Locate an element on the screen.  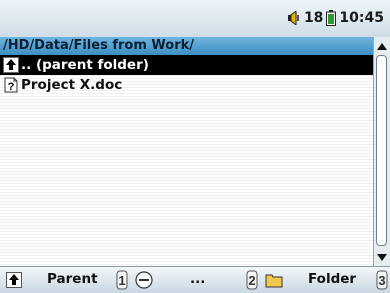
status-indicators: 18 10:45 is located at coordinates (335, 18).